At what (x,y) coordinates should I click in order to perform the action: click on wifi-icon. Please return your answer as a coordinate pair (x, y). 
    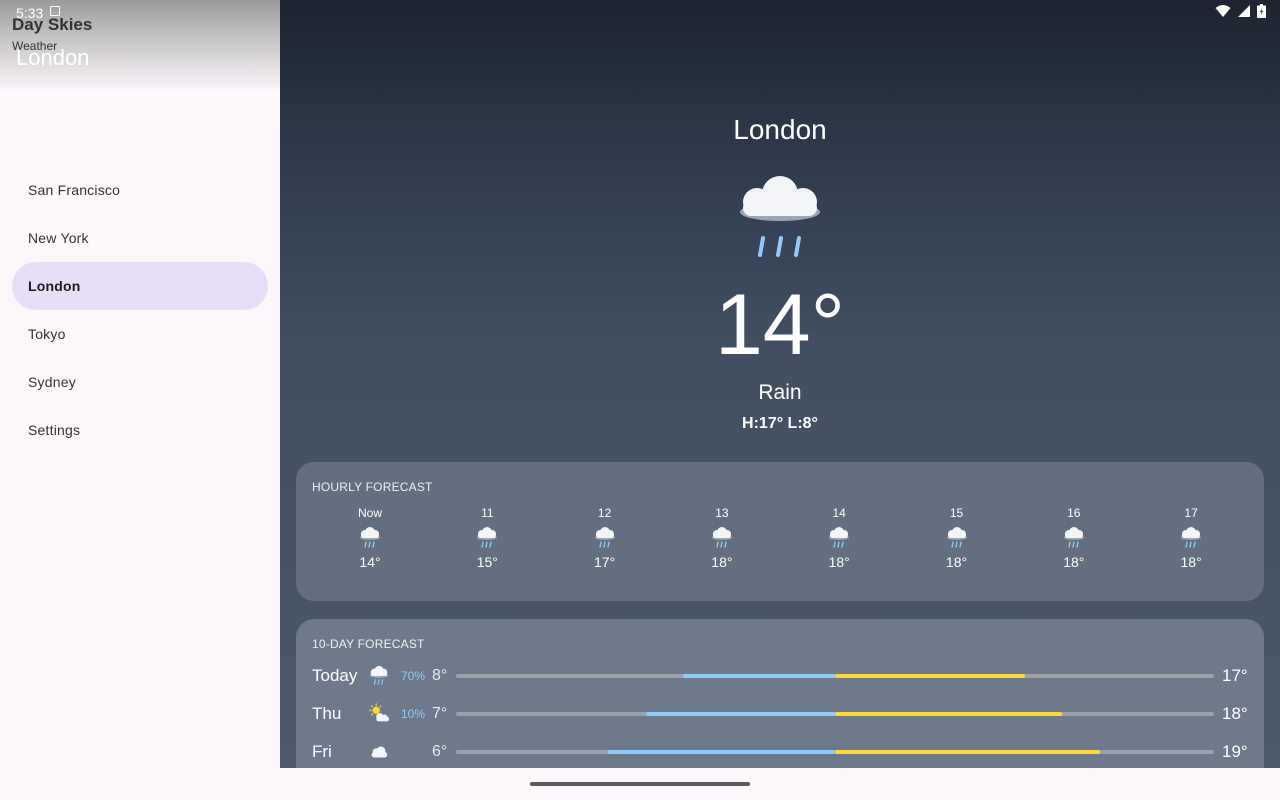
    Looking at the image, I should click on (1223, 11).